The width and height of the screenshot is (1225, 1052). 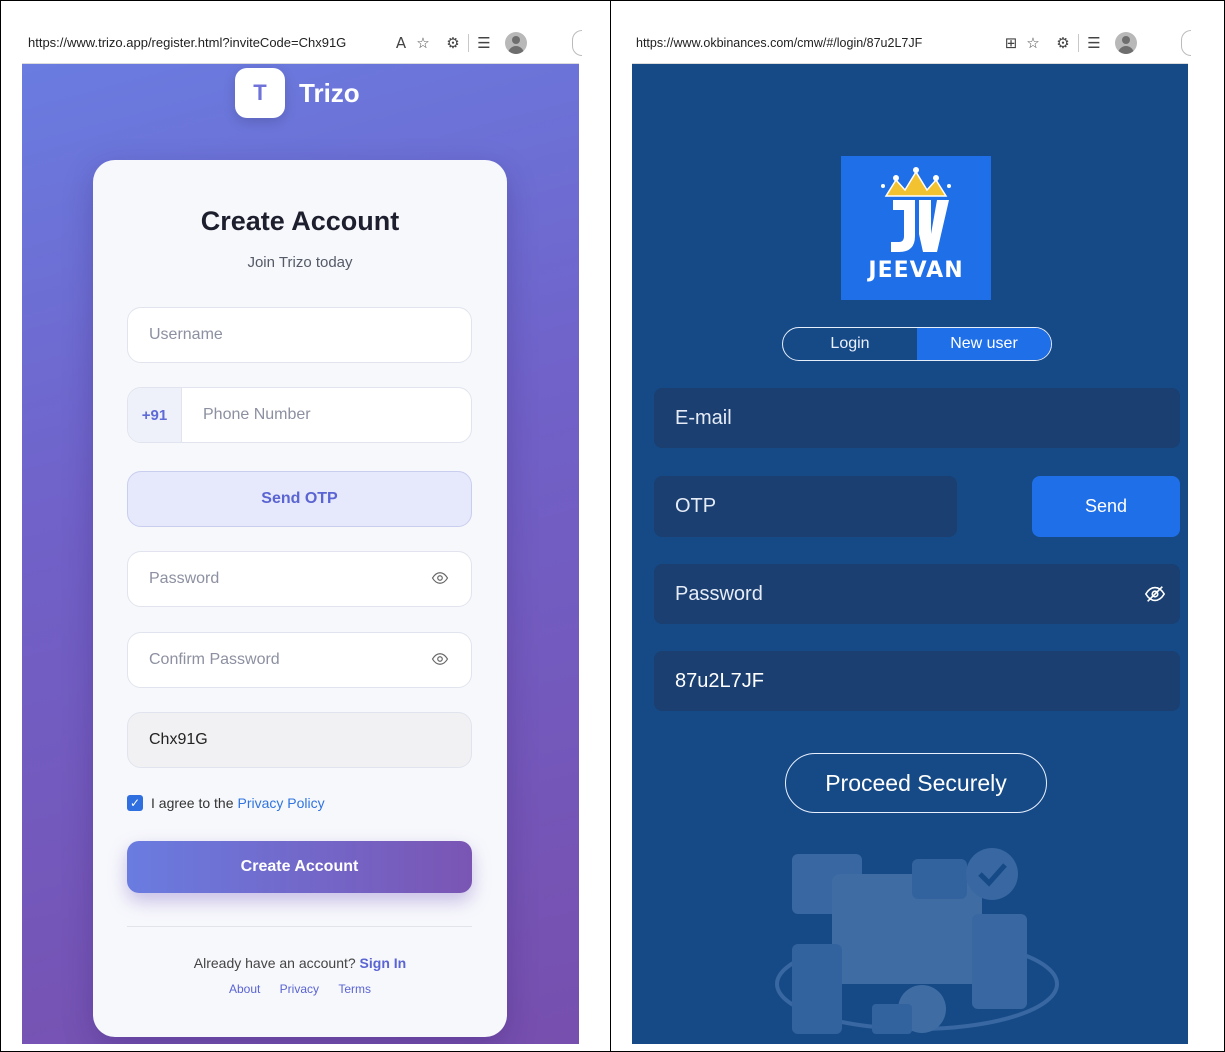 I want to click on trizo-brand: T Trizo, so click(x=297, y=93).